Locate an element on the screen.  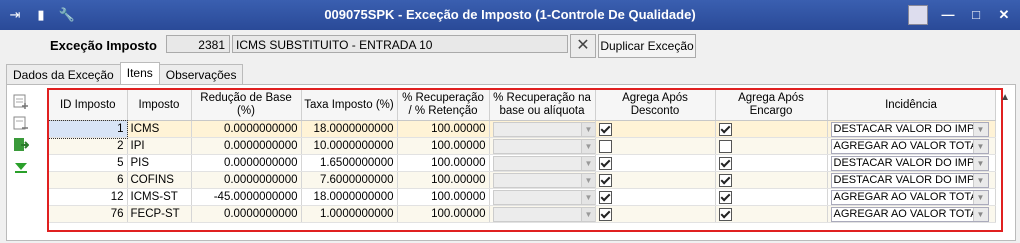
col-header-agrega-encargo: Agrega Após Encargo is located at coordinates (771, 105).